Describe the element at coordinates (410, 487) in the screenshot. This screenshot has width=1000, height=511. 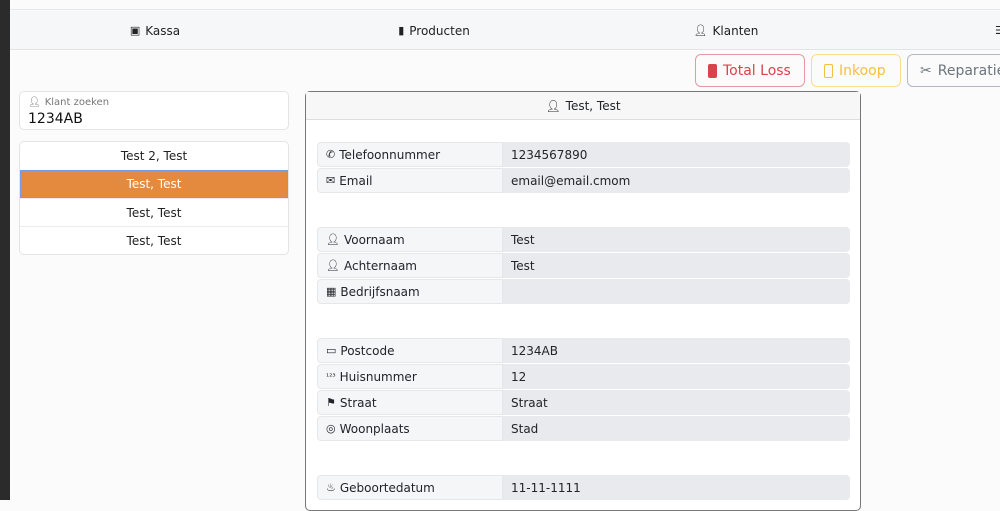
I see `field-label: ♨ Geboortedatum` at that location.